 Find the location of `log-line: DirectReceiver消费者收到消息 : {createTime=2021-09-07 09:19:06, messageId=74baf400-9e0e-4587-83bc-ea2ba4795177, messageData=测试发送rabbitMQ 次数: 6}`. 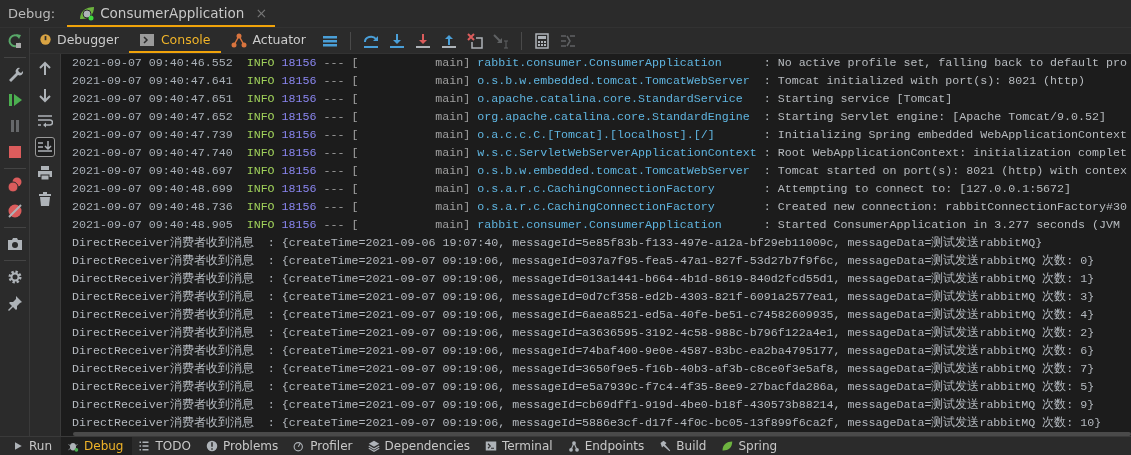

log-line: DirectReceiver消费者收到消息 : {createTime=2021-09-07 09:19:06, messageId=74baf400-9e0e-4587-83bc-ea2ba4795177, messageData=测试发送rabbitMQ 次数: 6} is located at coordinates (583, 351).